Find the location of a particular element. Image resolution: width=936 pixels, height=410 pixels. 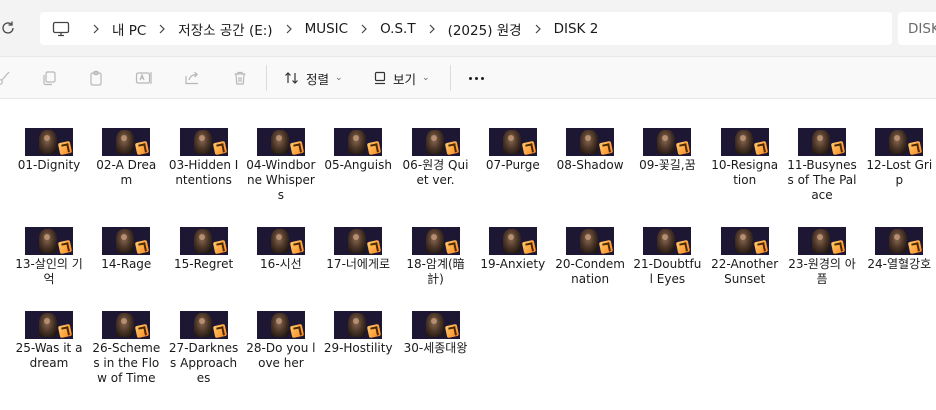

file-name: 11-Busyness of The Palace is located at coordinates (822, 180).